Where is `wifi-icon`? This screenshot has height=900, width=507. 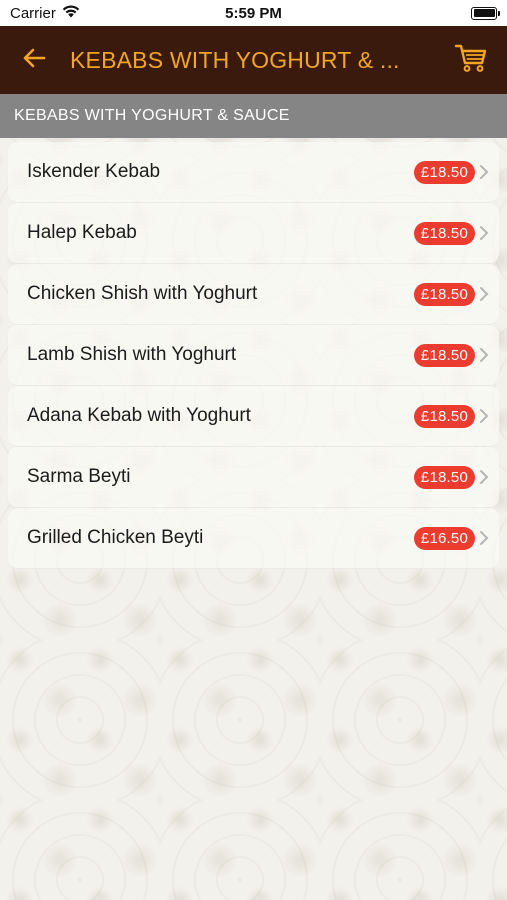 wifi-icon is located at coordinates (71, 13).